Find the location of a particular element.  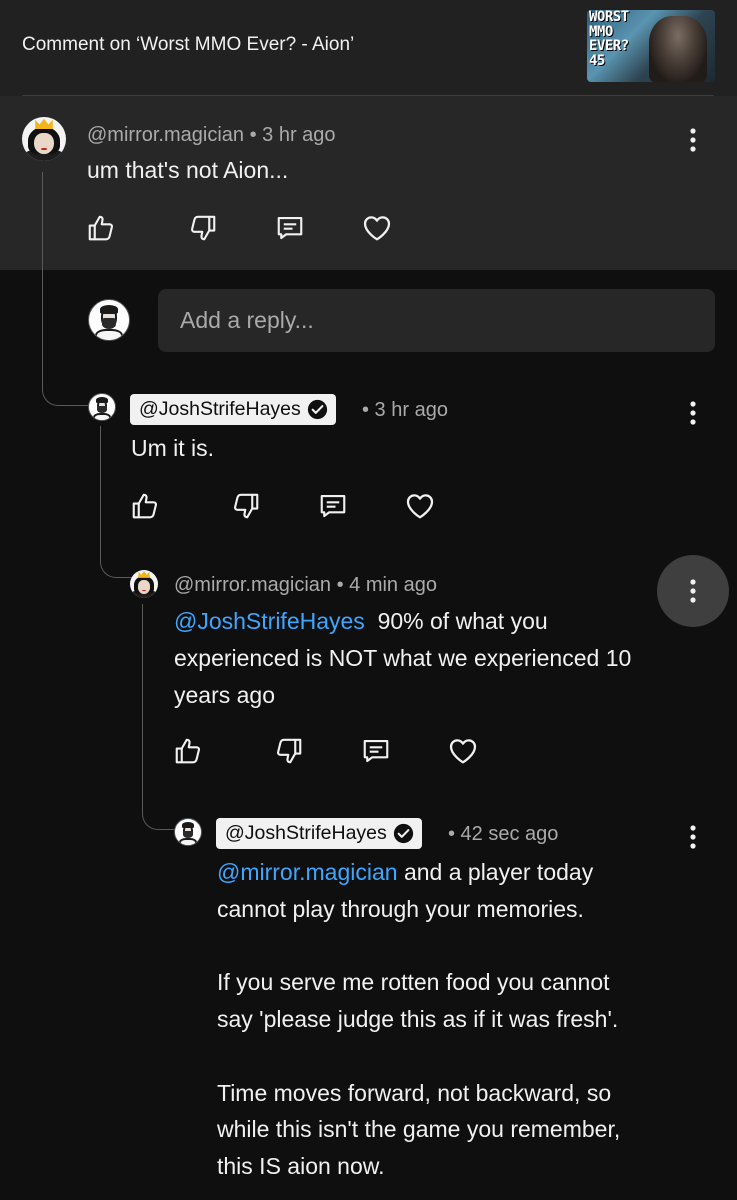

comment-meta: @mirror.magician • 3 hr ago is located at coordinates (211, 135).